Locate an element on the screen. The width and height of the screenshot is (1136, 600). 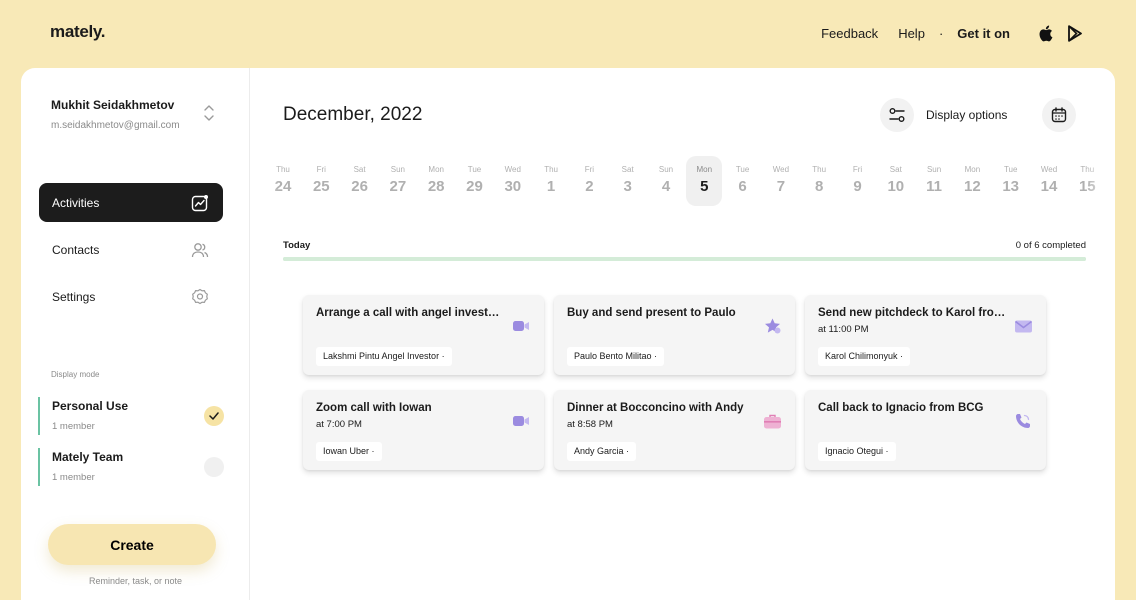
day-29: Tue 29 is located at coordinates (475, 181).